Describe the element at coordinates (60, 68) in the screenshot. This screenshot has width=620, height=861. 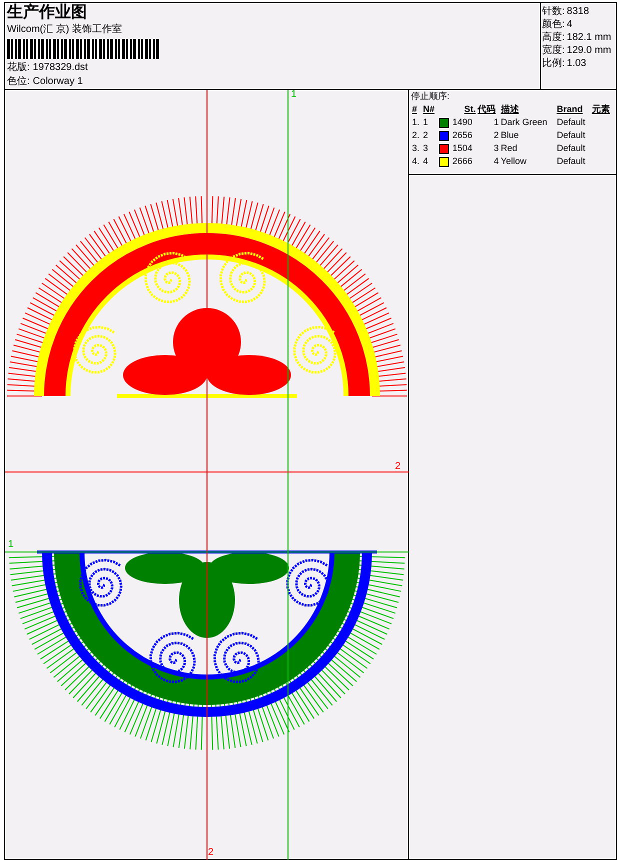
I see `field-value: 1978329.dst` at that location.